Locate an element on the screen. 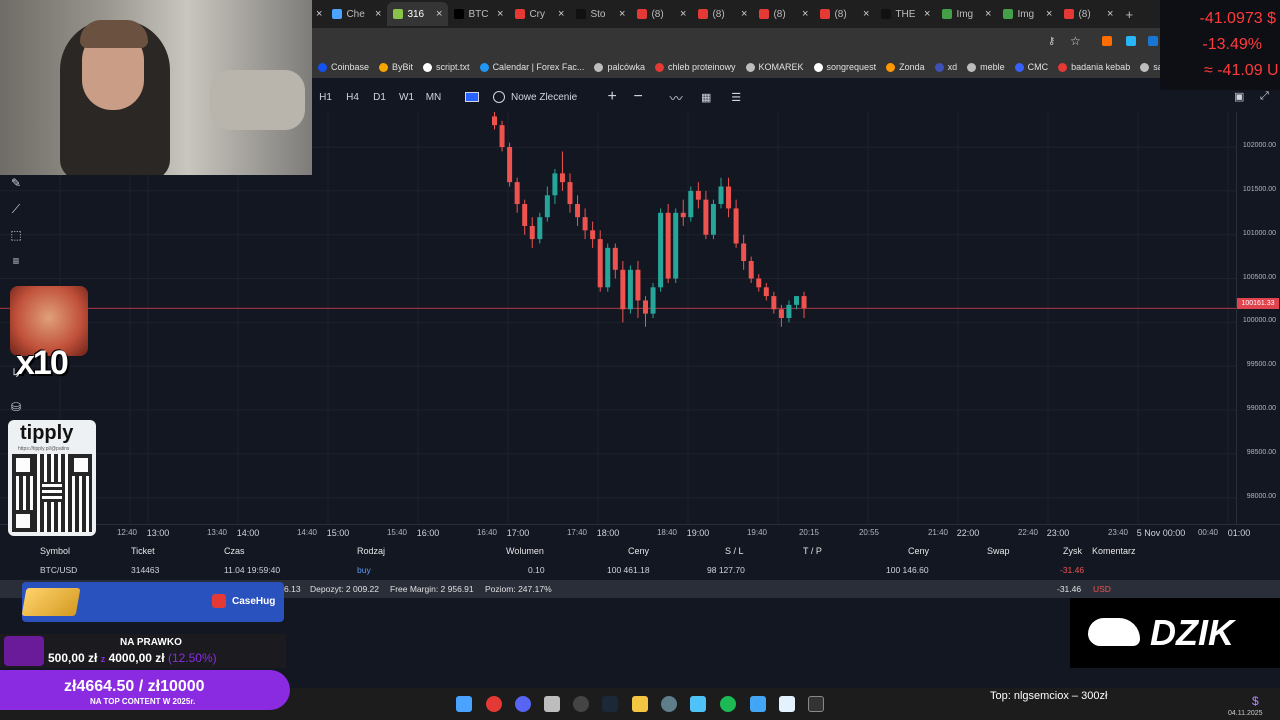 The image size is (1280, 720). calendar-icon: ▦ is located at coordinates (706, 97).